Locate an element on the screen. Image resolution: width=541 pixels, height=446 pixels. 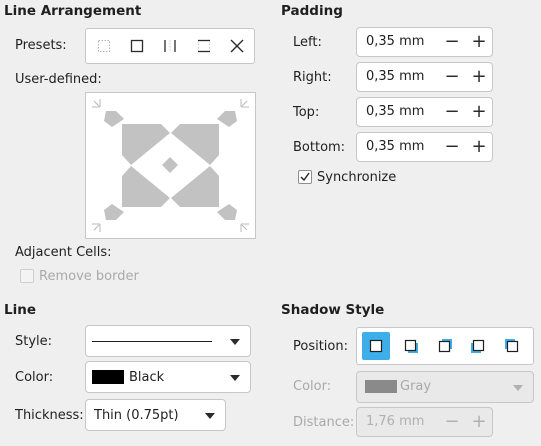
shadow-color-label: Color: is located at coordinates (312, 386).